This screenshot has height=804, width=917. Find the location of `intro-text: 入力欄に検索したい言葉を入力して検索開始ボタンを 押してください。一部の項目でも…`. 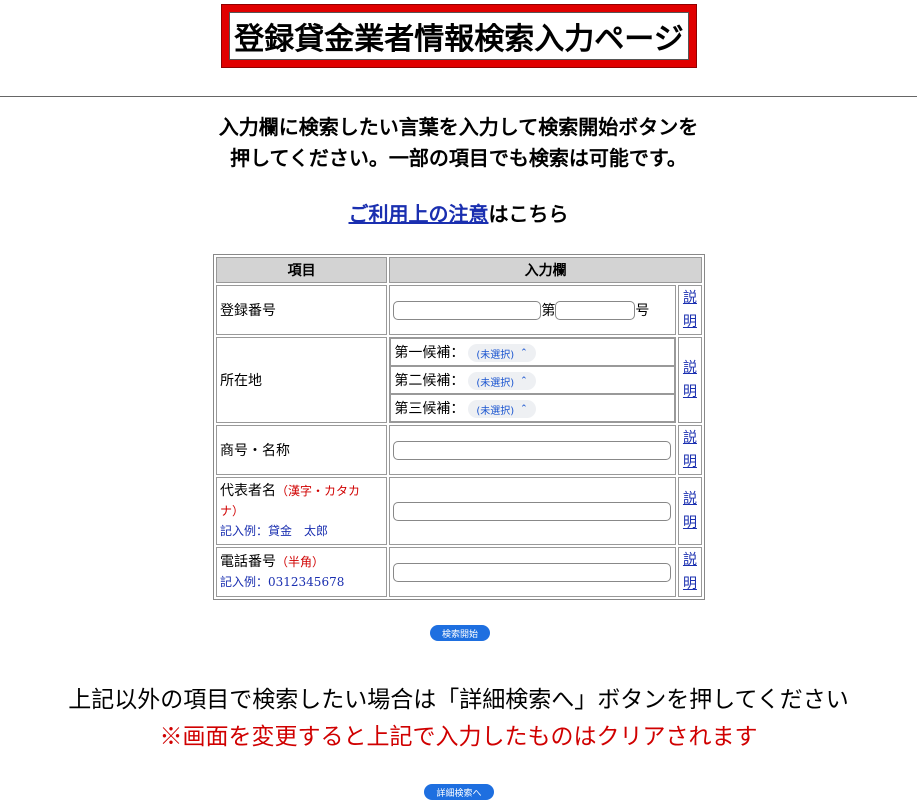

intro-text: 入力欄に検索したい言葉を入力して検索開始ボタンを 押してください。一部の項目でも… is located at coordinates (458, 143).